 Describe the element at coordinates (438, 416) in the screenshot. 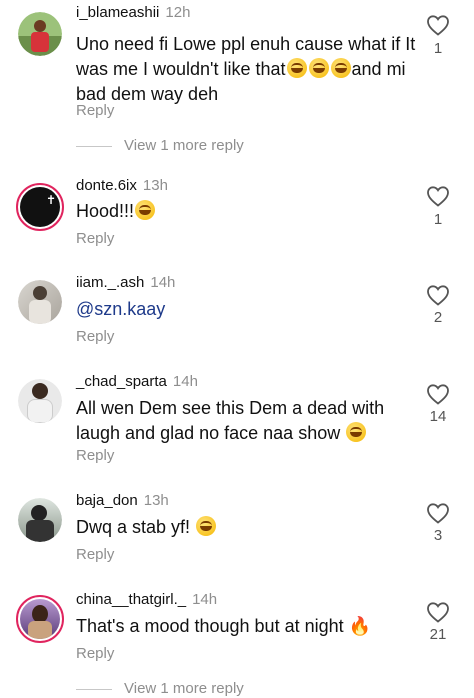

I see `like-count: 14` at that location.